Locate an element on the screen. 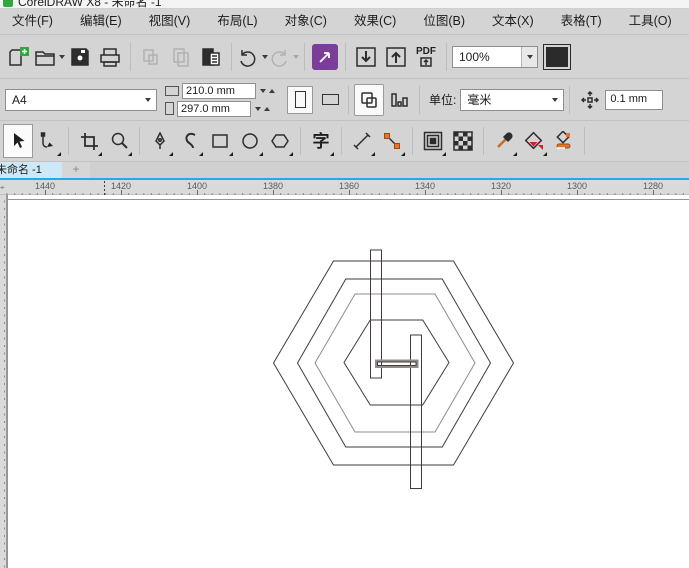  contour-tool-icon is located at coordinates (433, 141).